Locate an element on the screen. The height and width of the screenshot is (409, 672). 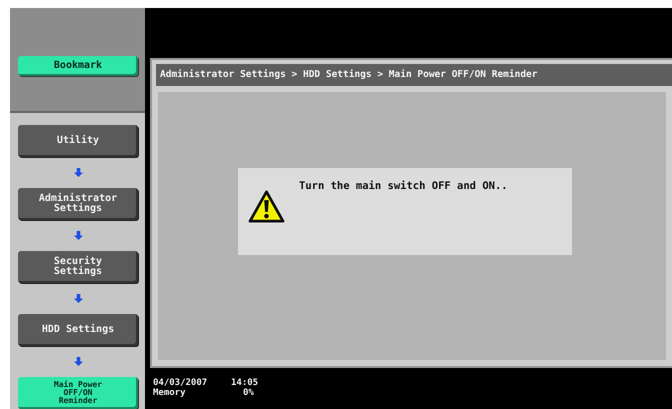
path-button: Utility is located at coordinates (78, 141).